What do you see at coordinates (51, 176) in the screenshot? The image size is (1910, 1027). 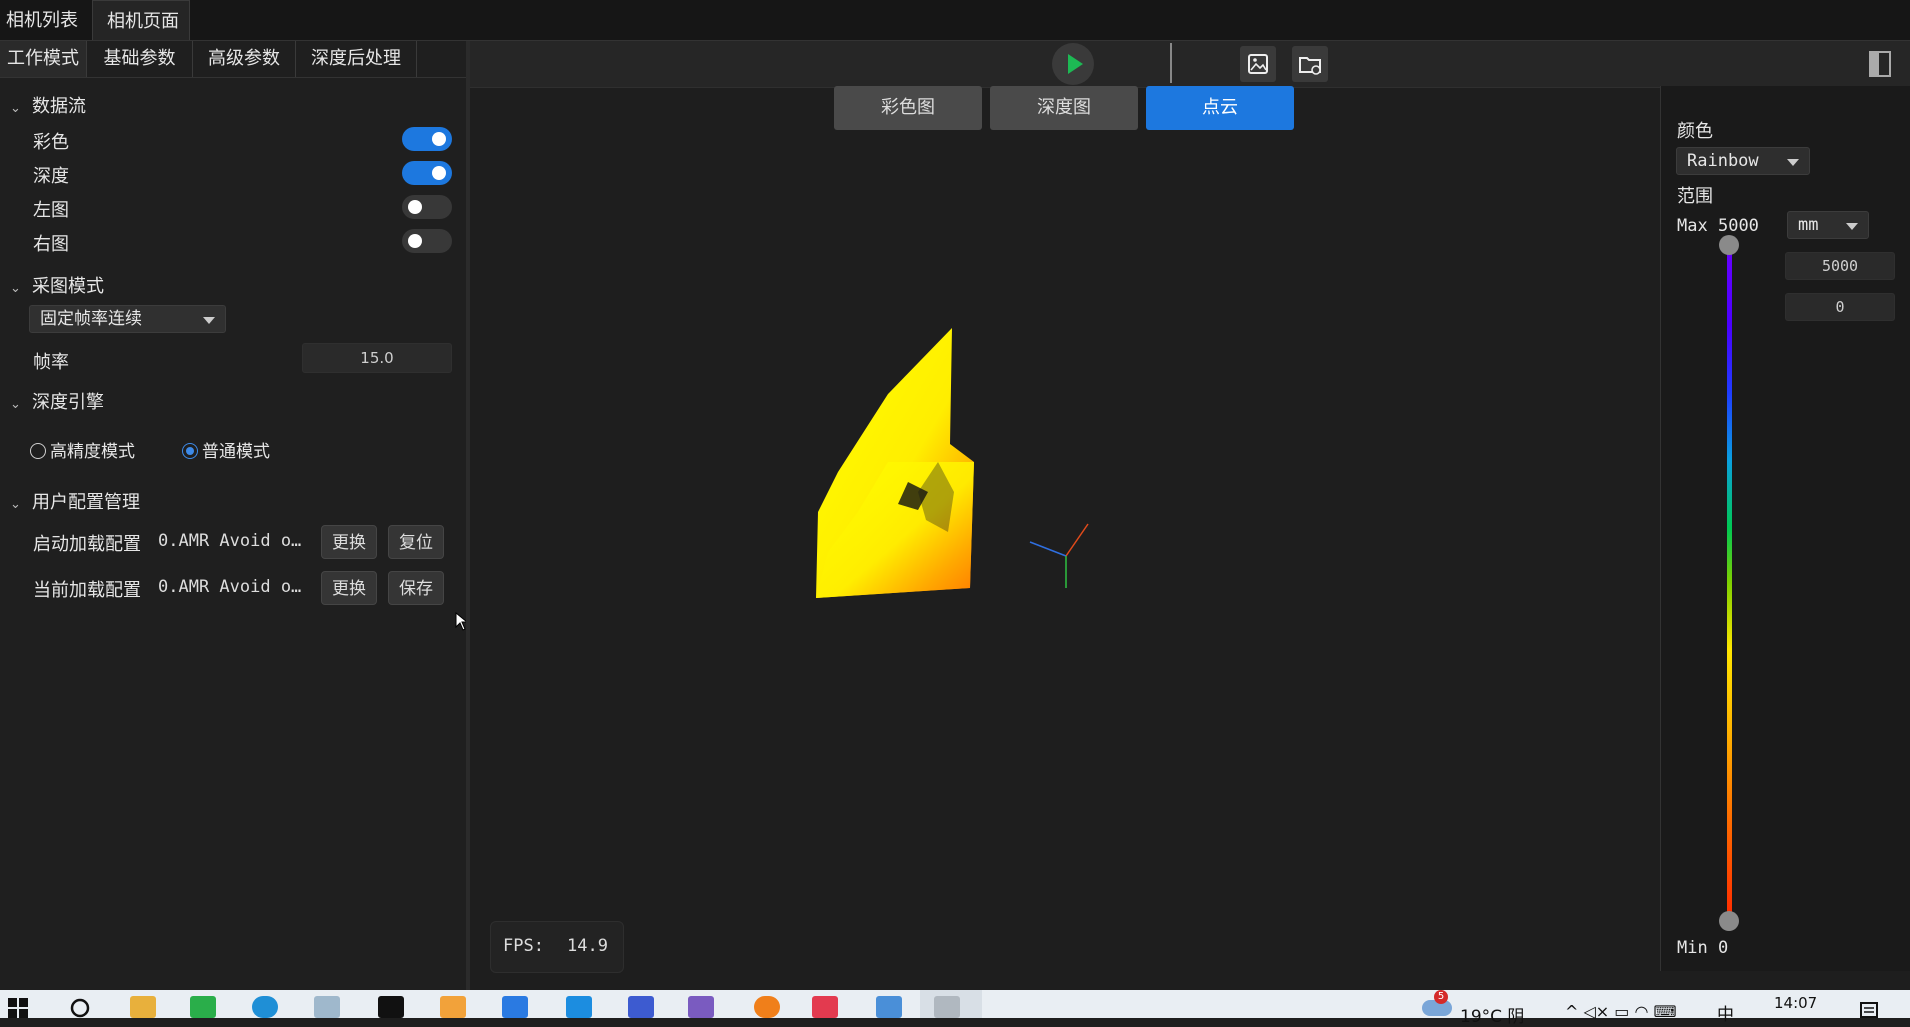 I see `dataflow-label-depth: 深度` at bounding box center [51, 176].